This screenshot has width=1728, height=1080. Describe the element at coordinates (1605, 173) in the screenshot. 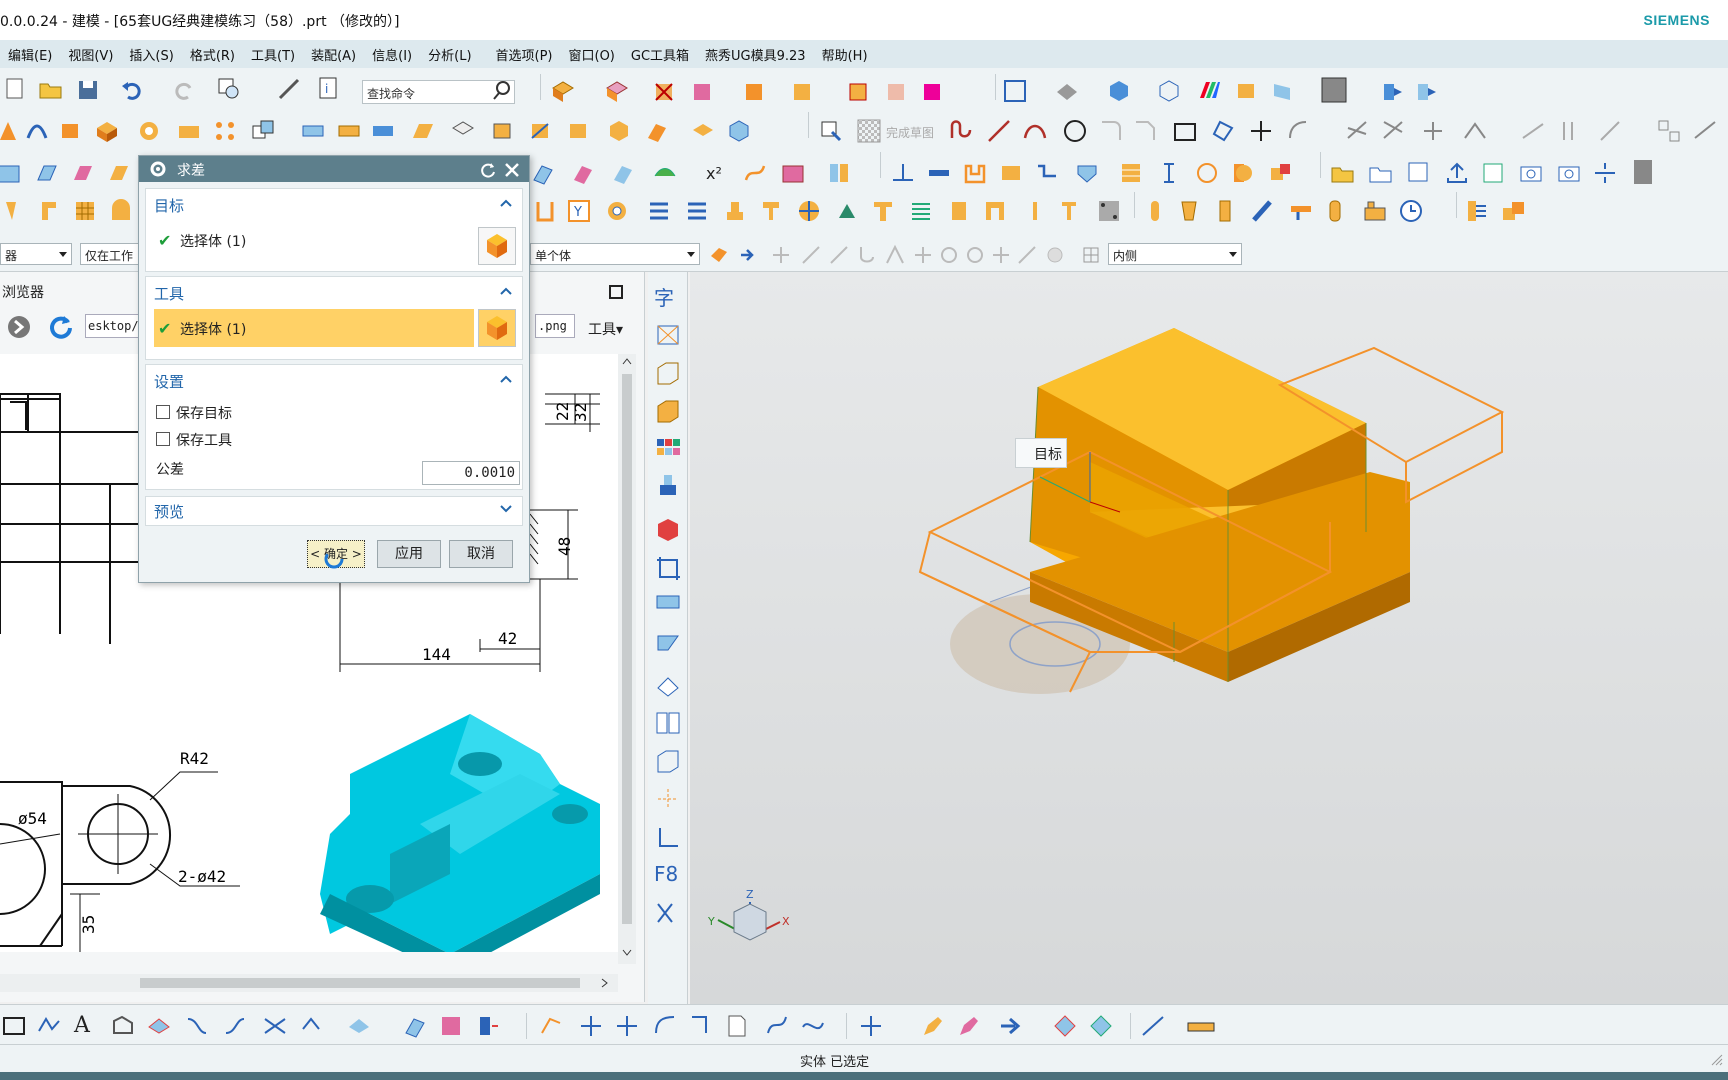

I see `divide-face-icon` at that location.